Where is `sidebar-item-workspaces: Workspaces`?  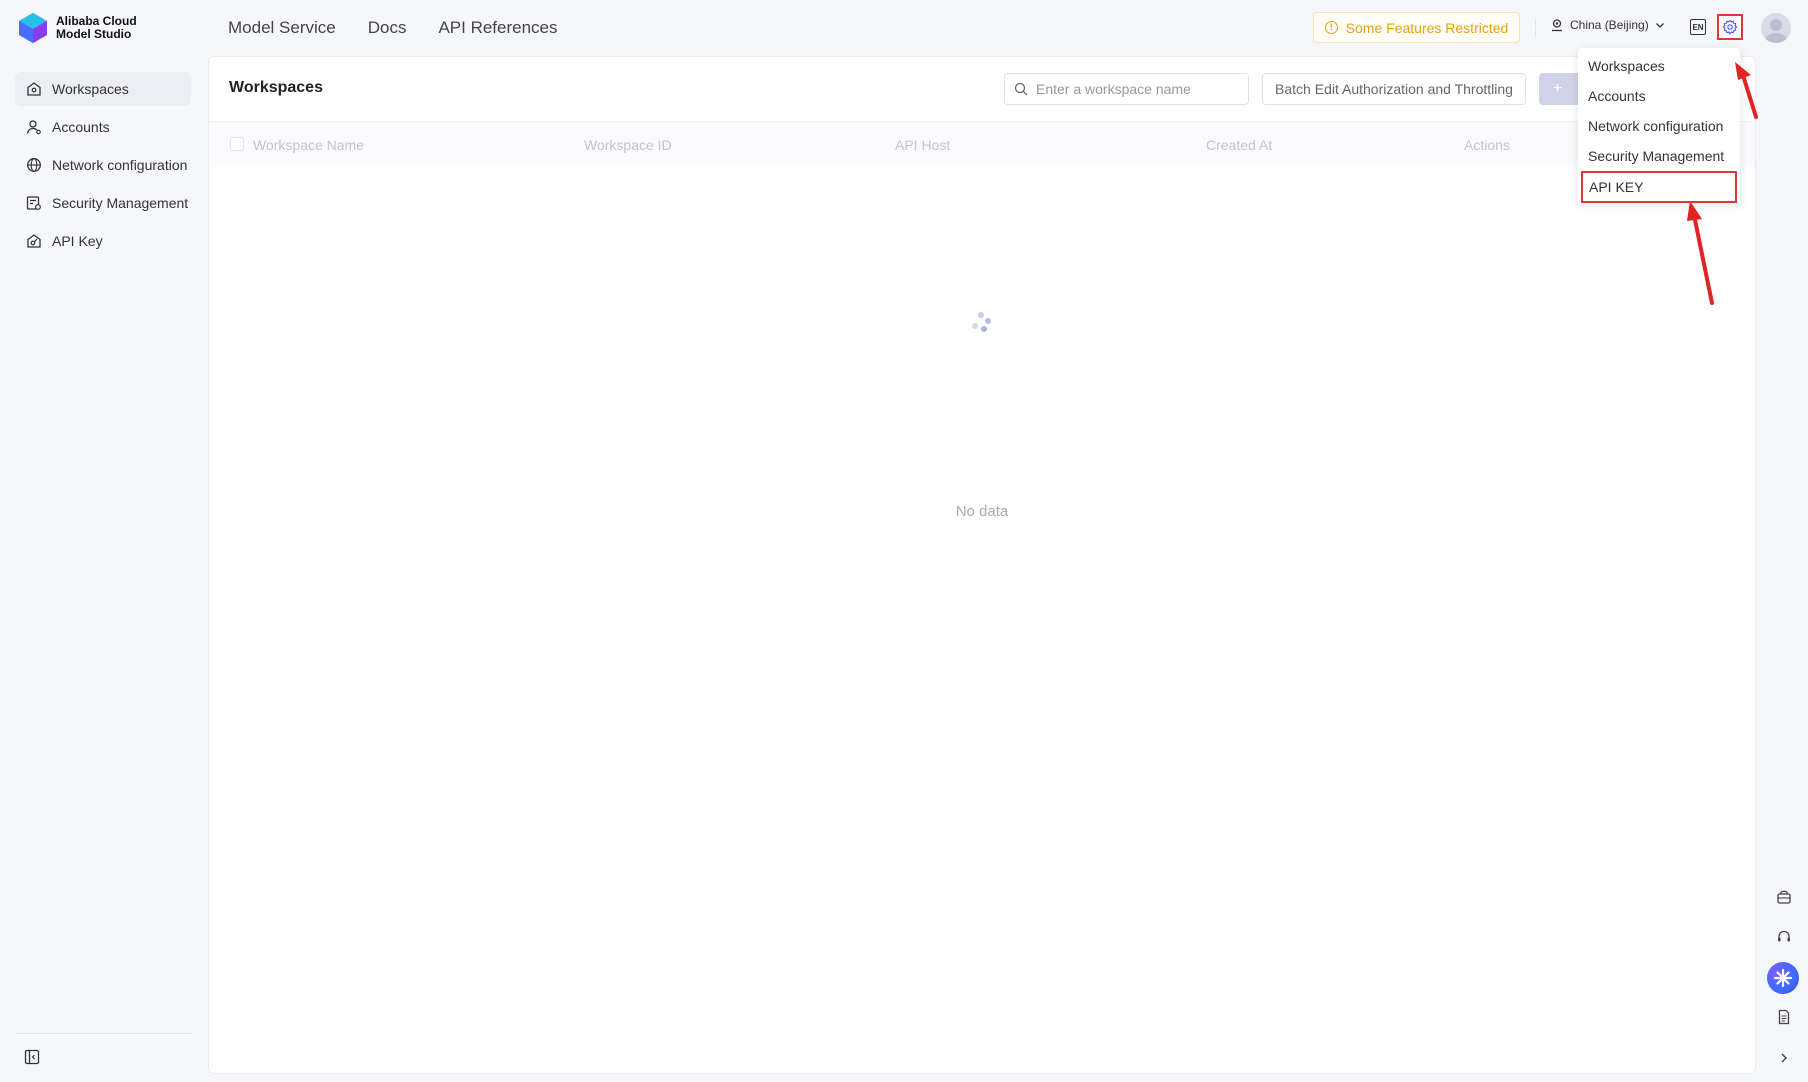 sidebar-item-workspaces: Workspaces is located at coordinates (103, 89).